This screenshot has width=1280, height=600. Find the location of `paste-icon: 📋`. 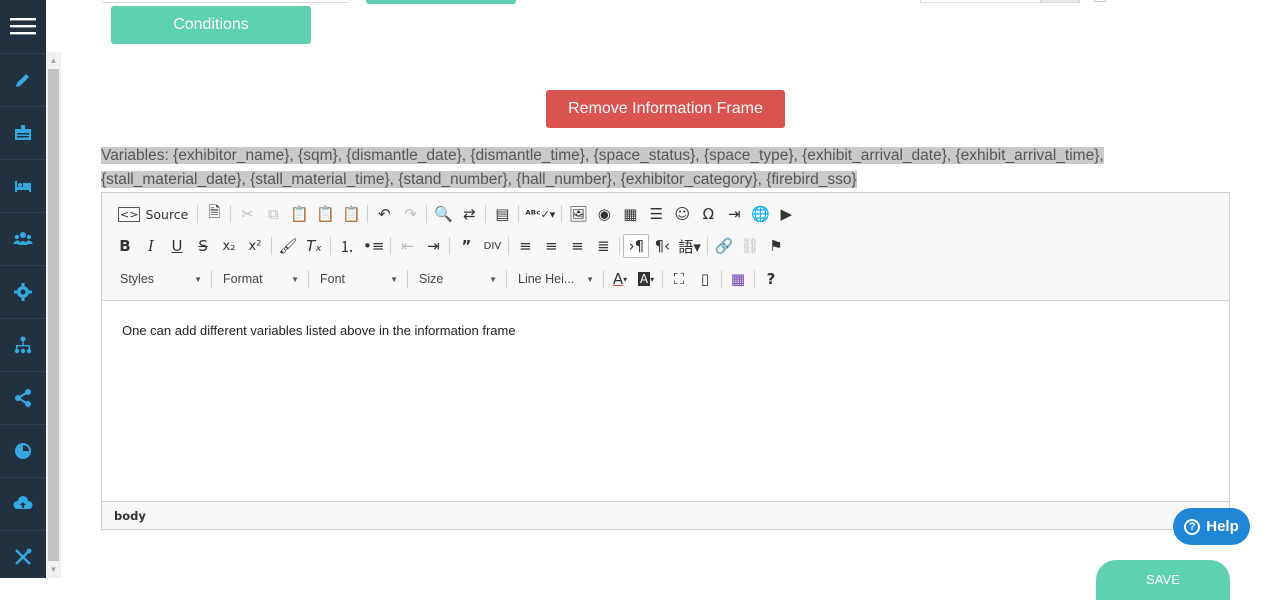

paste-icon: 📋 is located at coordinates (299, 214).